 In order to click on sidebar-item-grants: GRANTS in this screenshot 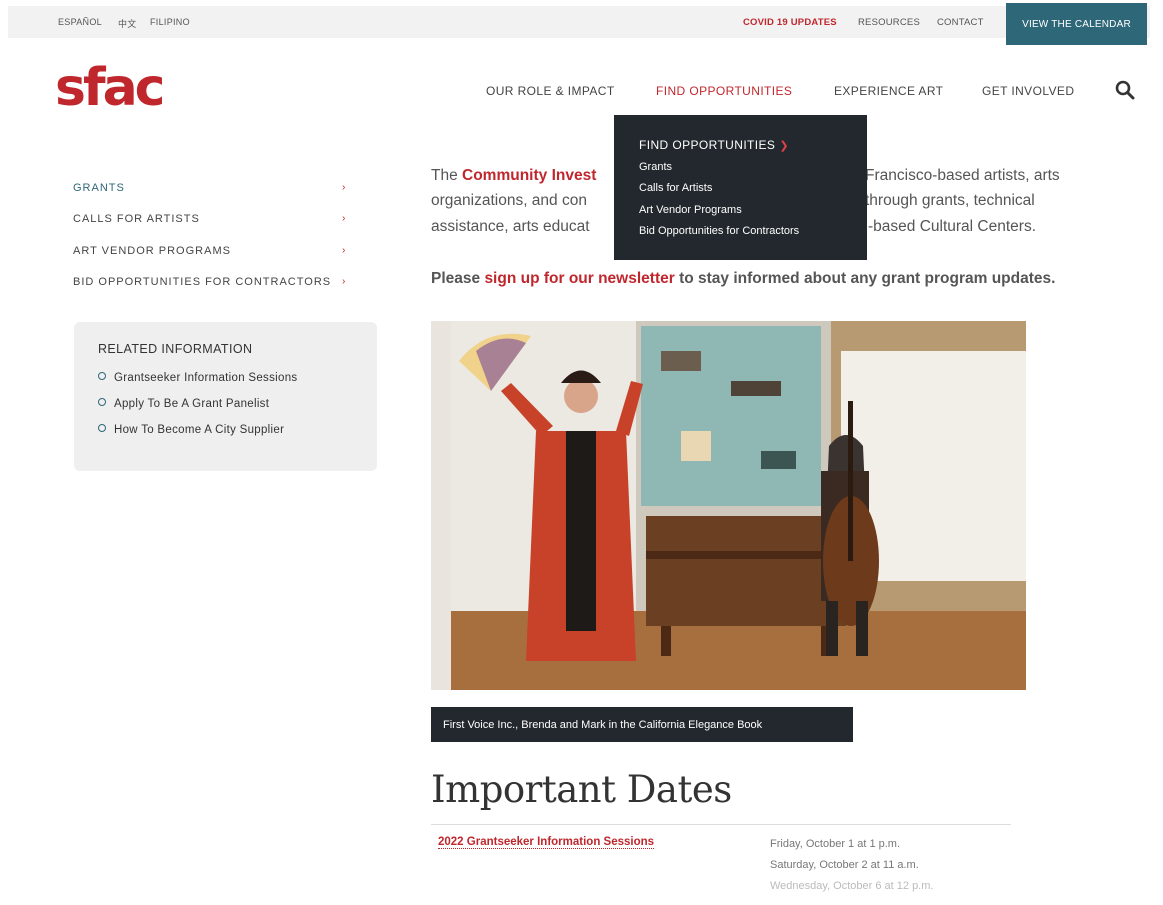, I will do `click(99, 188)`.